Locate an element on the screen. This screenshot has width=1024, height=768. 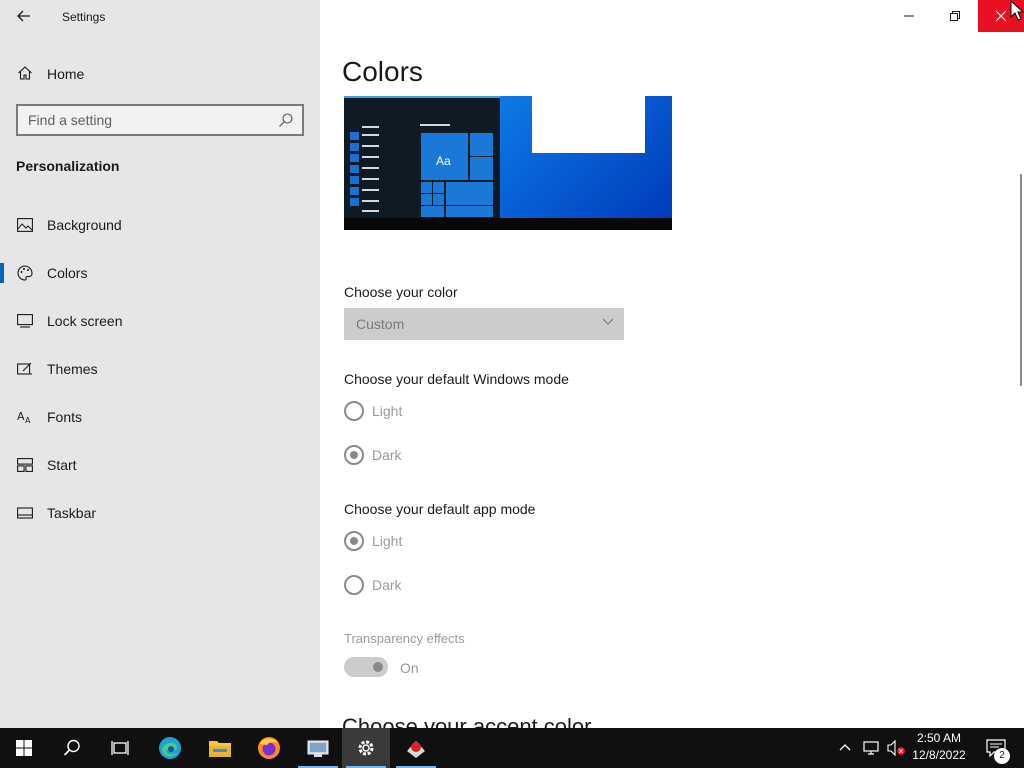
preview-window is located at coordinates (588, 124).